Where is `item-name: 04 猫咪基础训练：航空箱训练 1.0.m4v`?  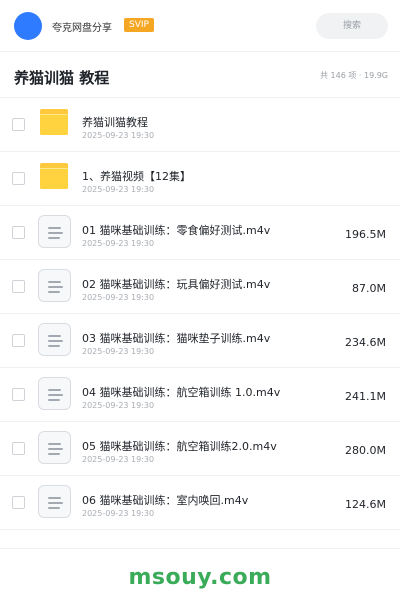 item-name: 04 猫咪基础训练：航空箱训练 1.0.m4v is located at coordinates (181, 392).